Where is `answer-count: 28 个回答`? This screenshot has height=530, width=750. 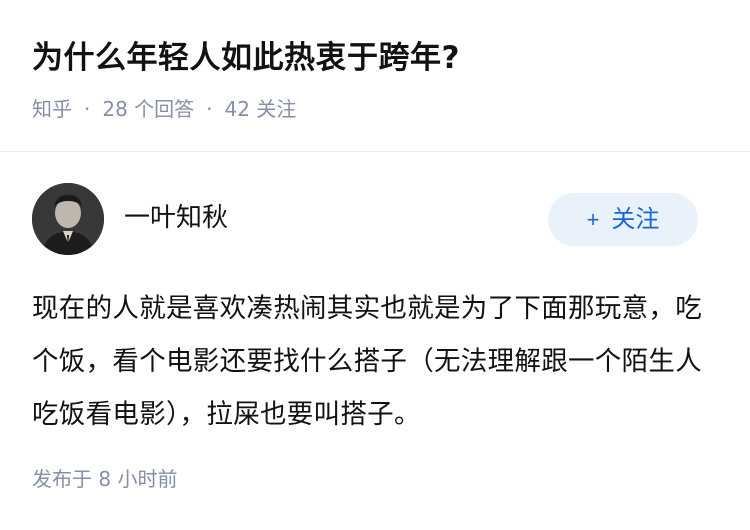
answer-count: 28 个回答 is located at coordinates (148, 109).